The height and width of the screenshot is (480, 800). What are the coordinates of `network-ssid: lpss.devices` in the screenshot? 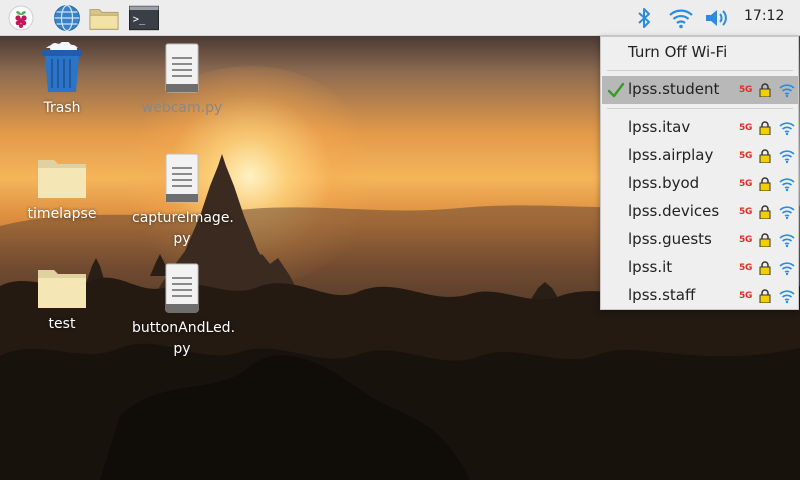 It's located at (674, 211).